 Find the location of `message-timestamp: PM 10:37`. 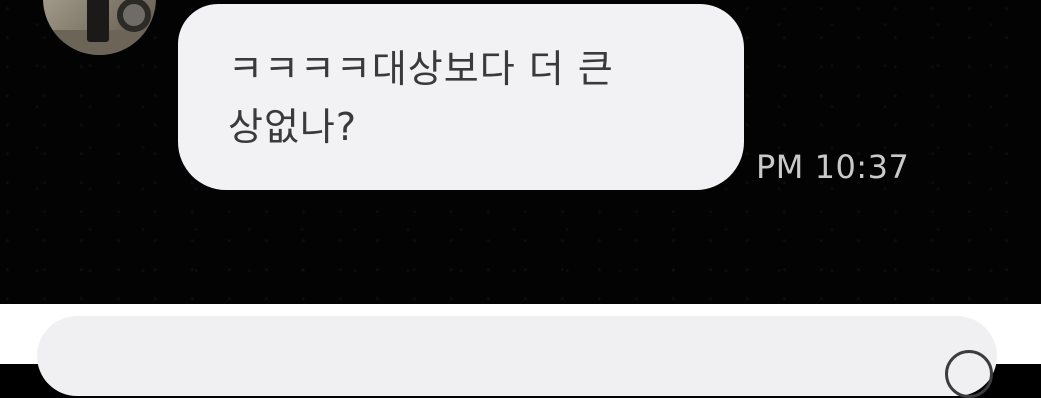

message-timestamp: PM 10:37 is located at coordinates (833, 167).